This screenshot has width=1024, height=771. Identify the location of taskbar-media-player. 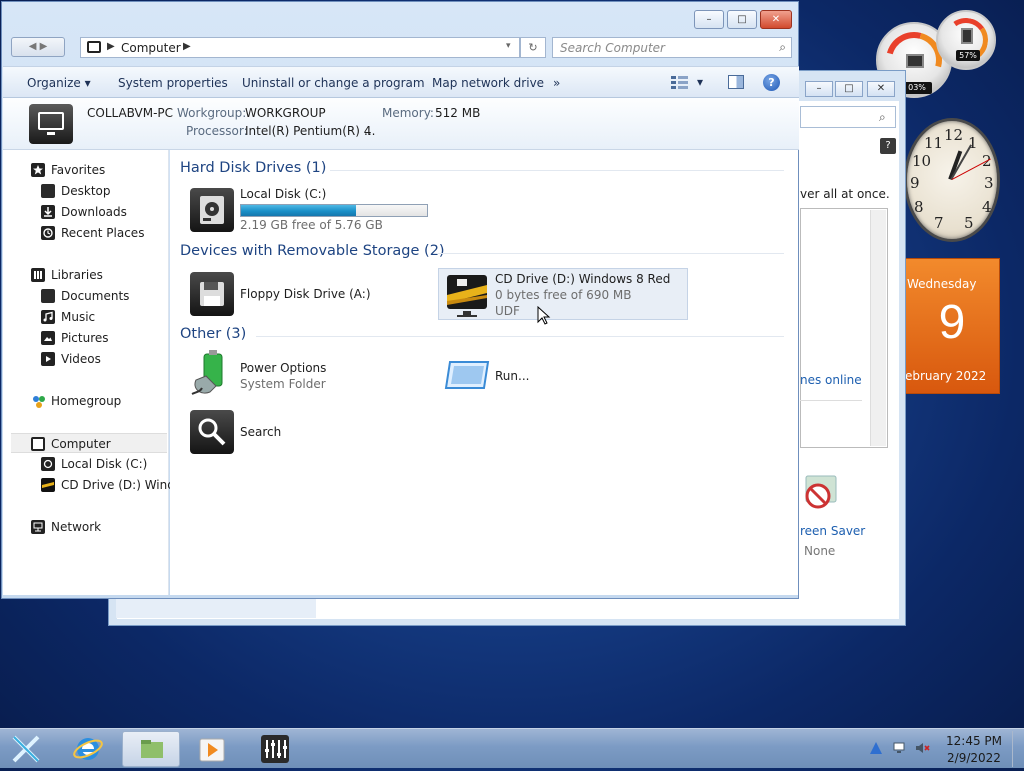
(213, 749).